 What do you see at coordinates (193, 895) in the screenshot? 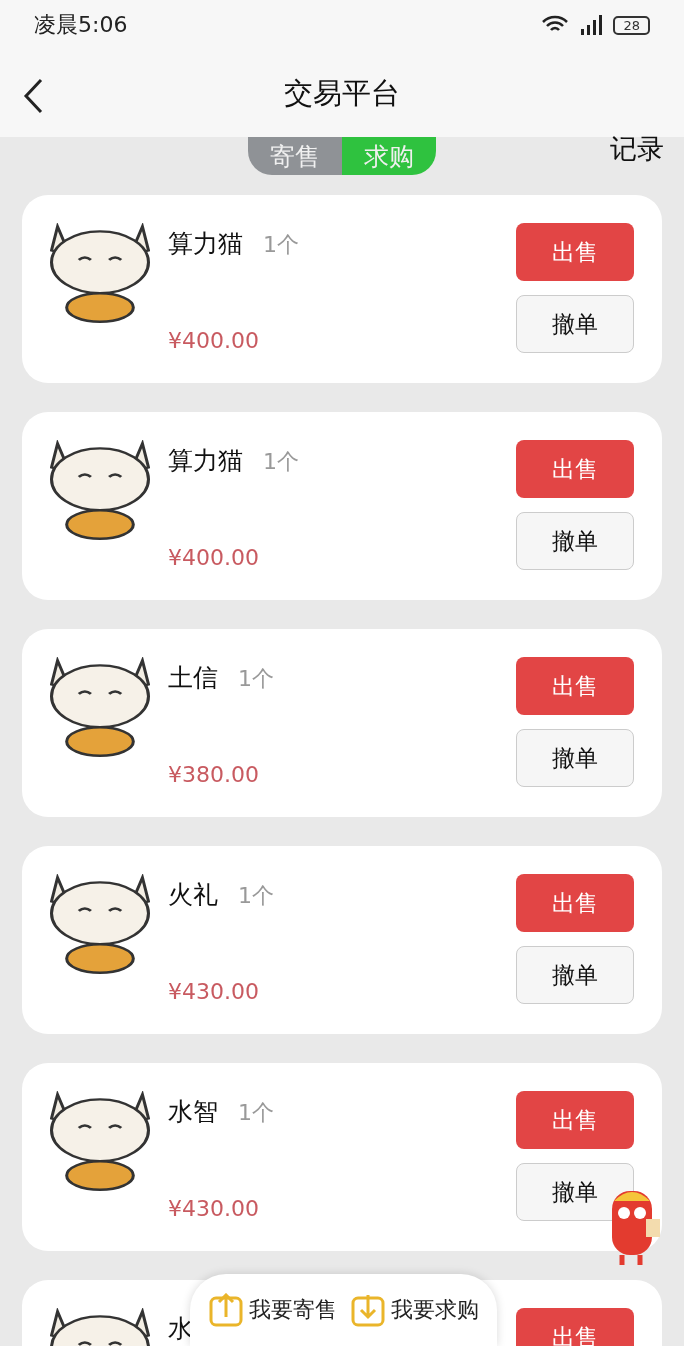
I see `item-name: 火礼` at bounding box center [193, 895].